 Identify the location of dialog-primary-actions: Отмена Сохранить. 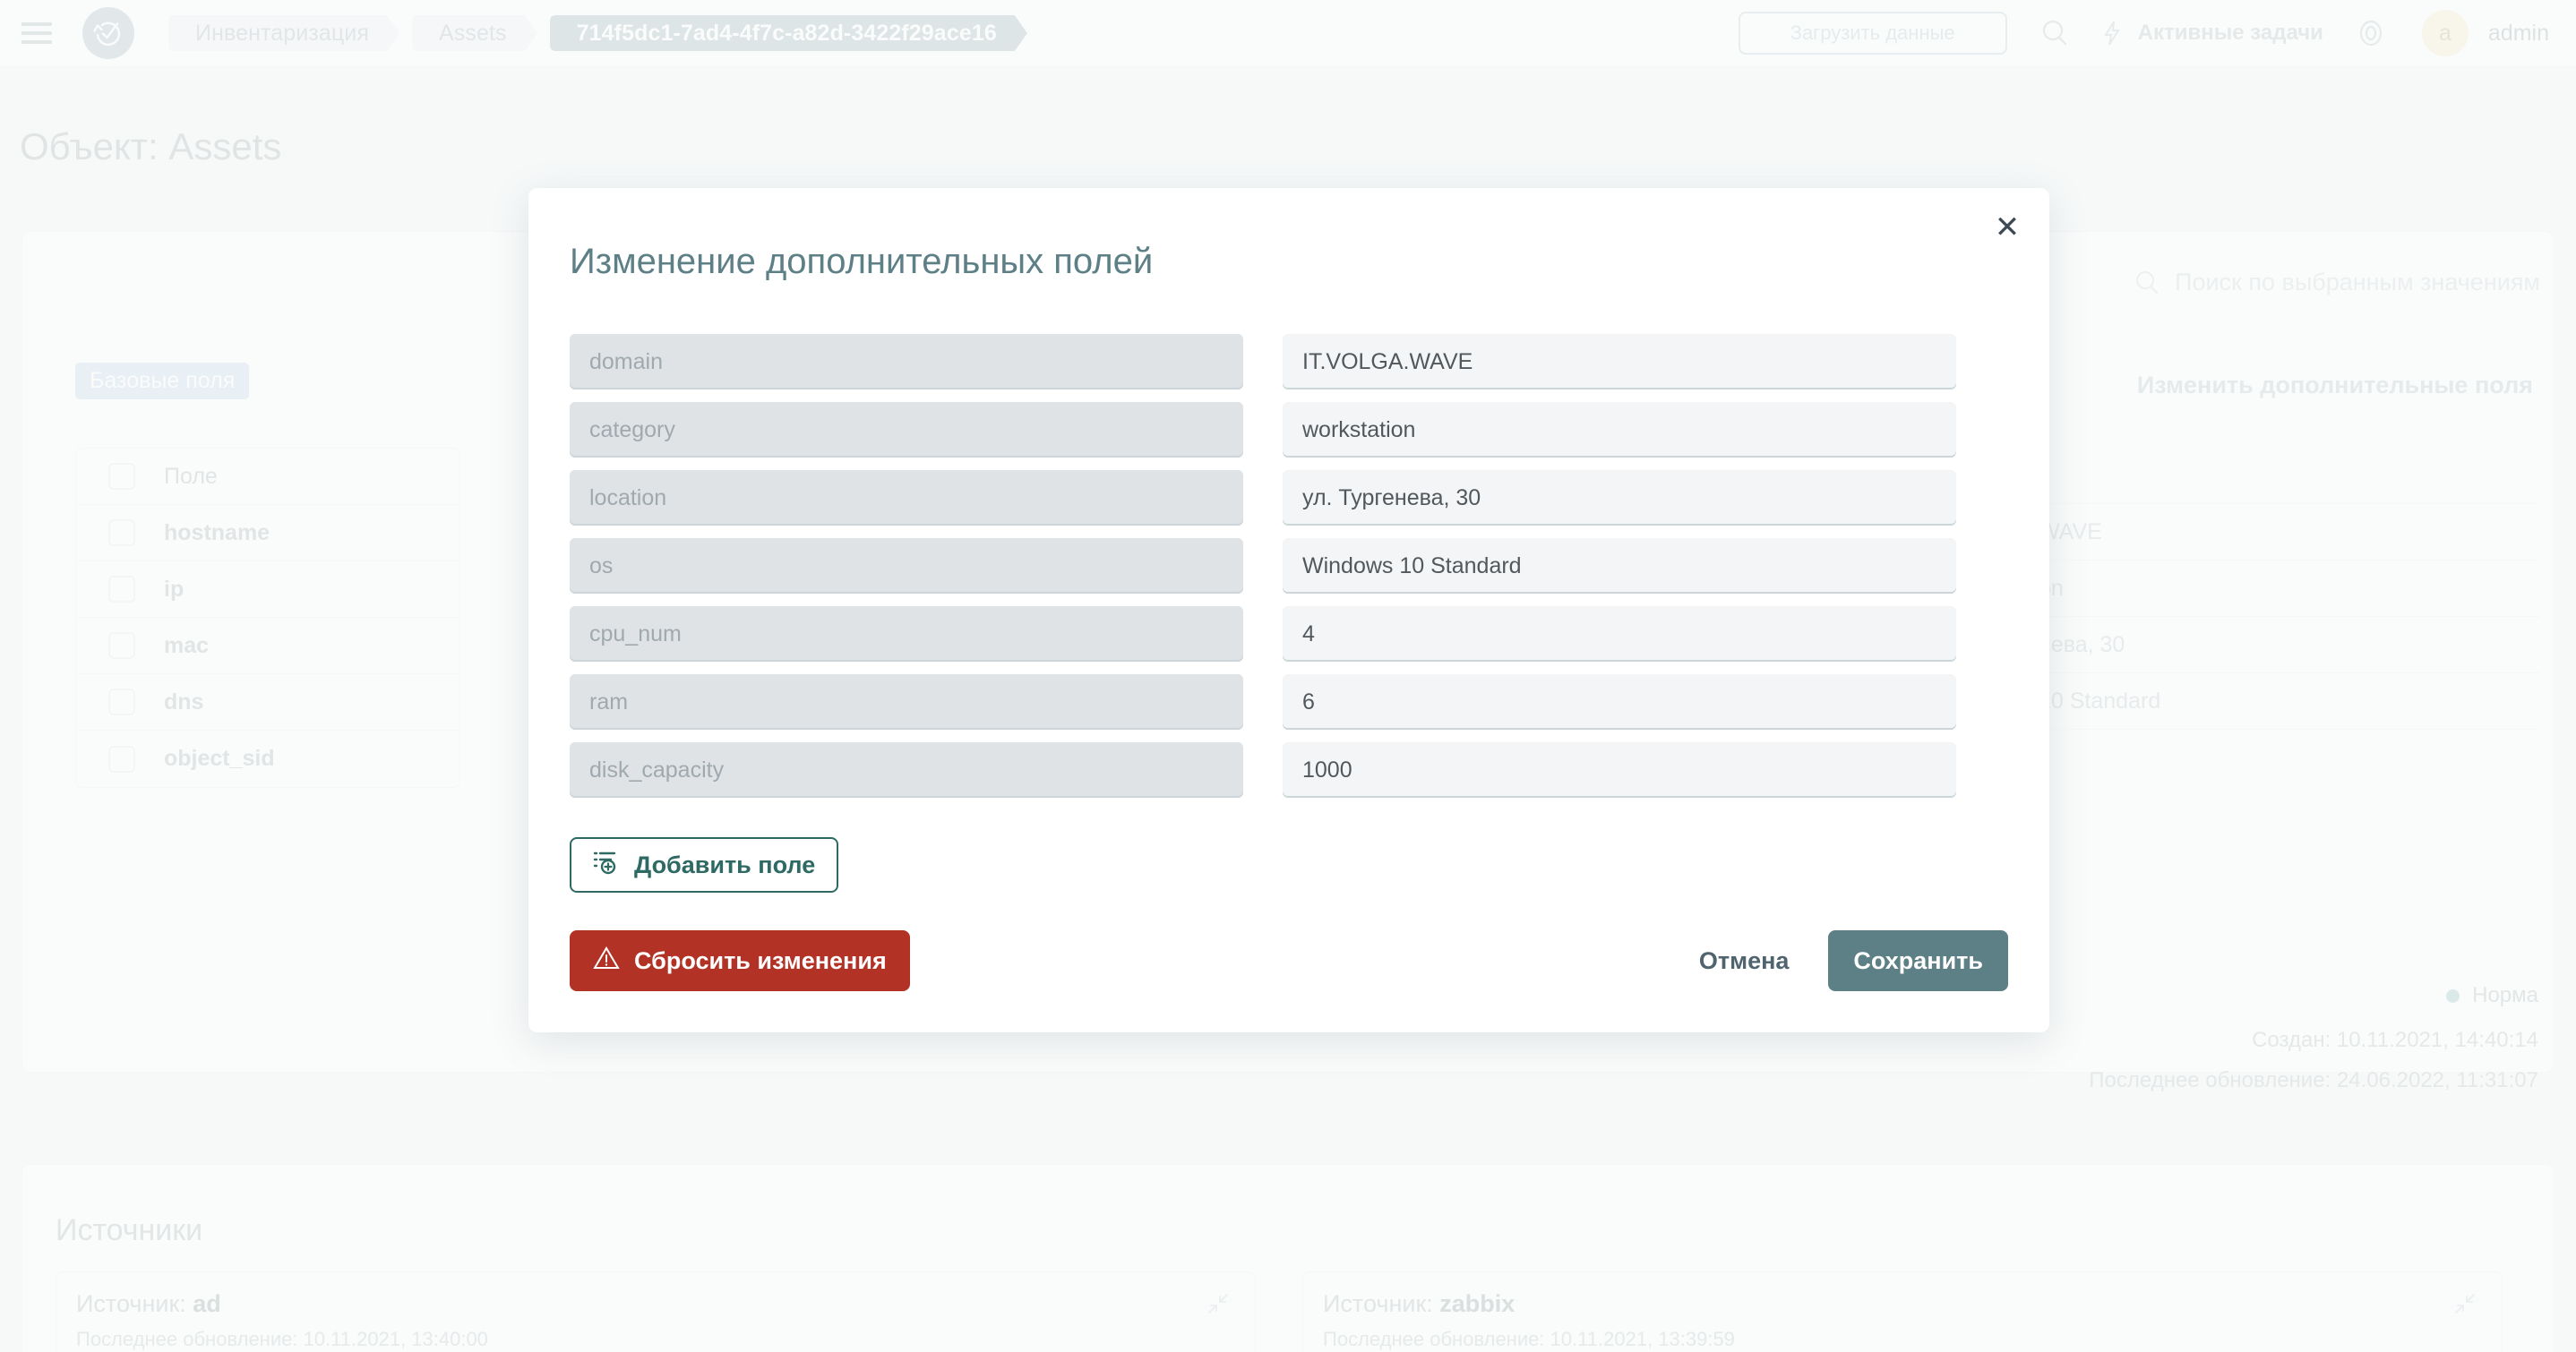
(1843, 961).